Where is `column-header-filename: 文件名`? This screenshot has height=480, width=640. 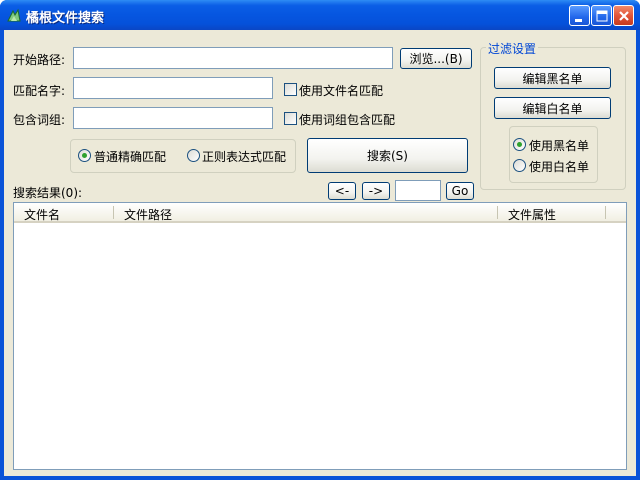 column-header-filename: 文件名 is located at coordinates (42, 214).